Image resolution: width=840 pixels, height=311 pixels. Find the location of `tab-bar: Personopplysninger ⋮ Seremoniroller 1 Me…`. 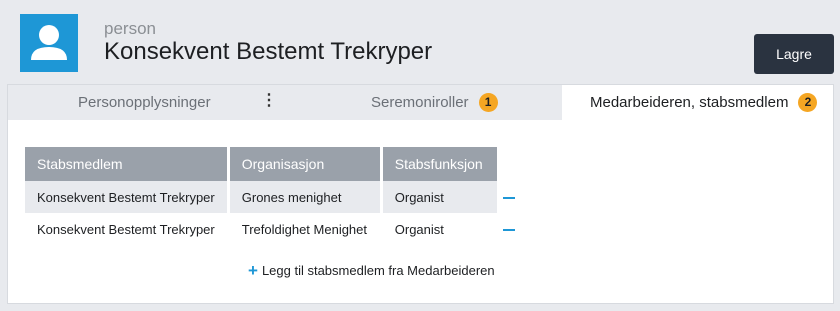

tab-bar: Personopplysninger ⋮ Seremoniroller 1 Me… is located at coordinates (420, 102).